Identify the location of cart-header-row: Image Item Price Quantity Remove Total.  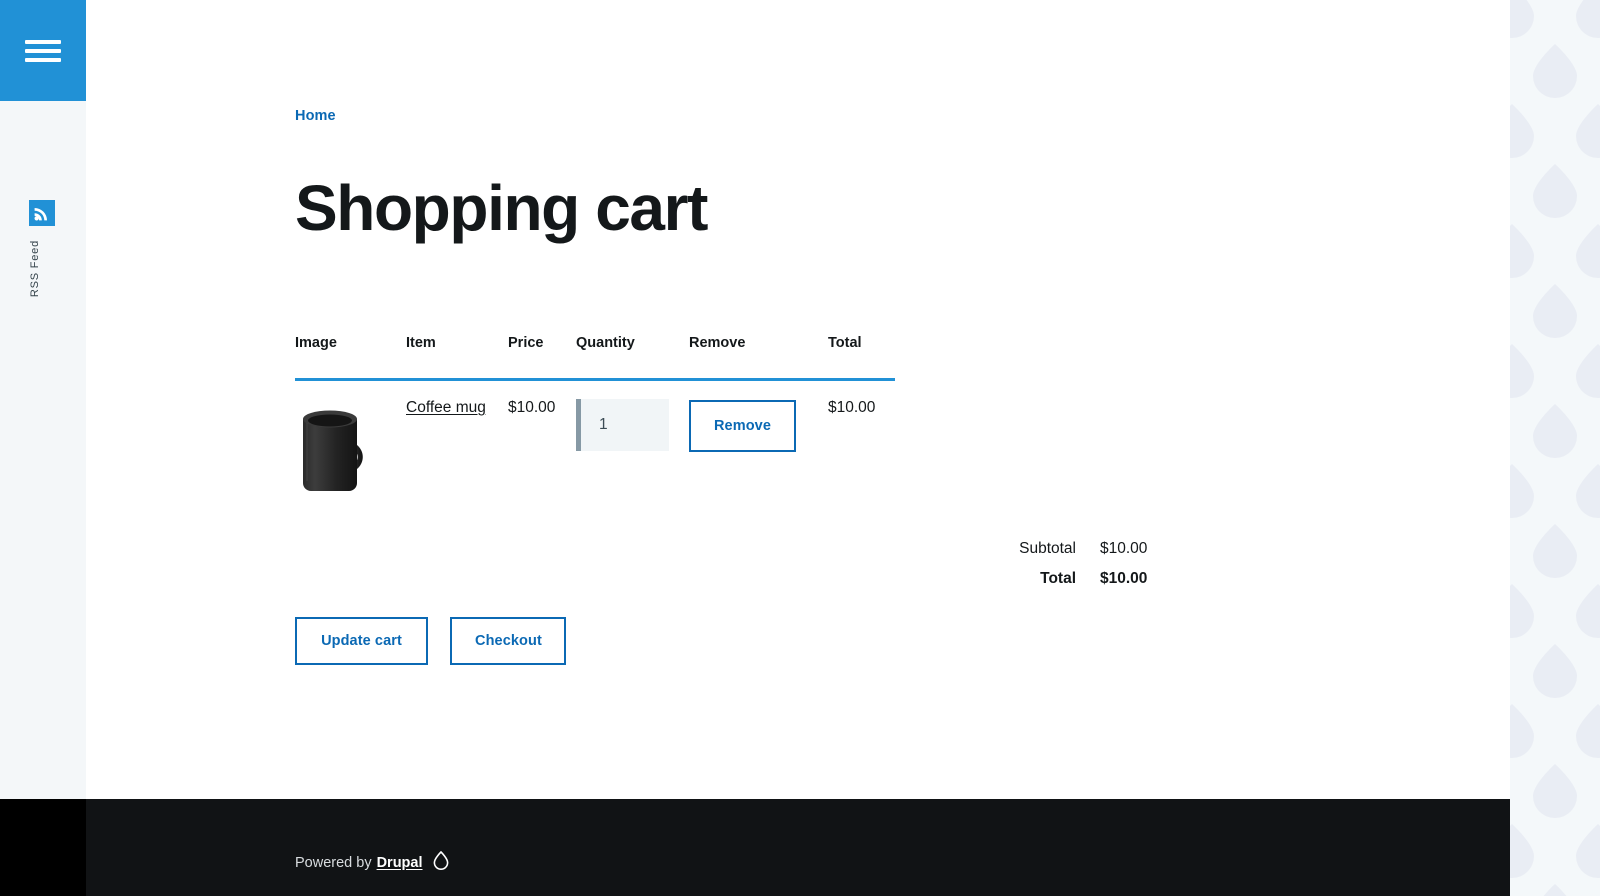
(595, 357).